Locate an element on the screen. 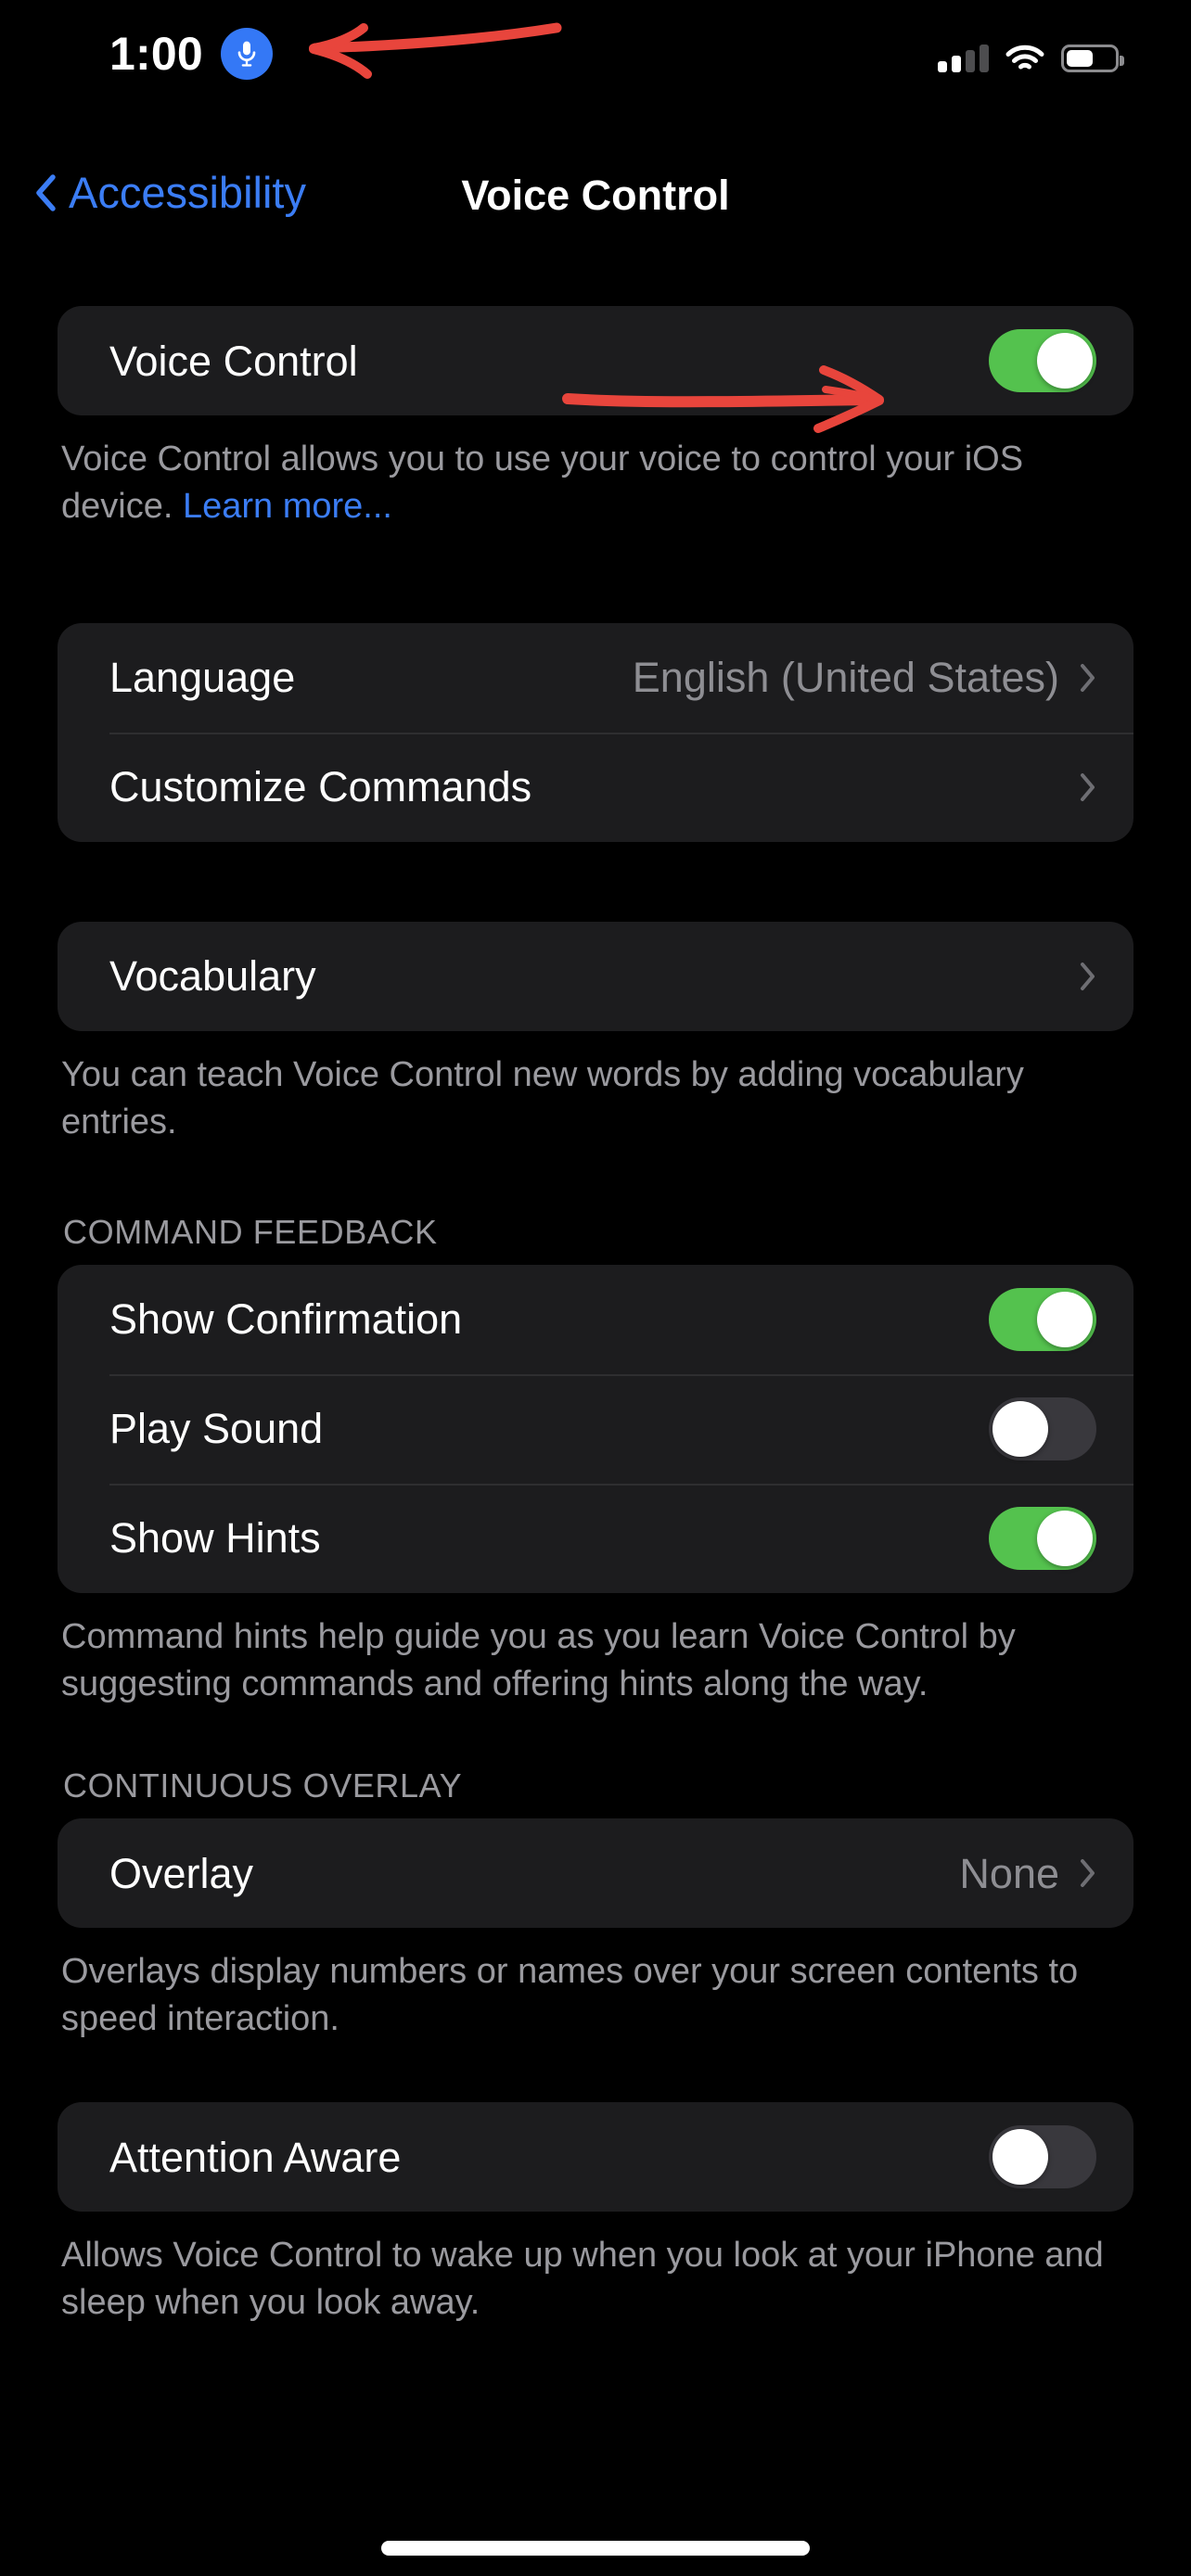  toggle-show-confirmation is located at coordinates (1042, 1319).